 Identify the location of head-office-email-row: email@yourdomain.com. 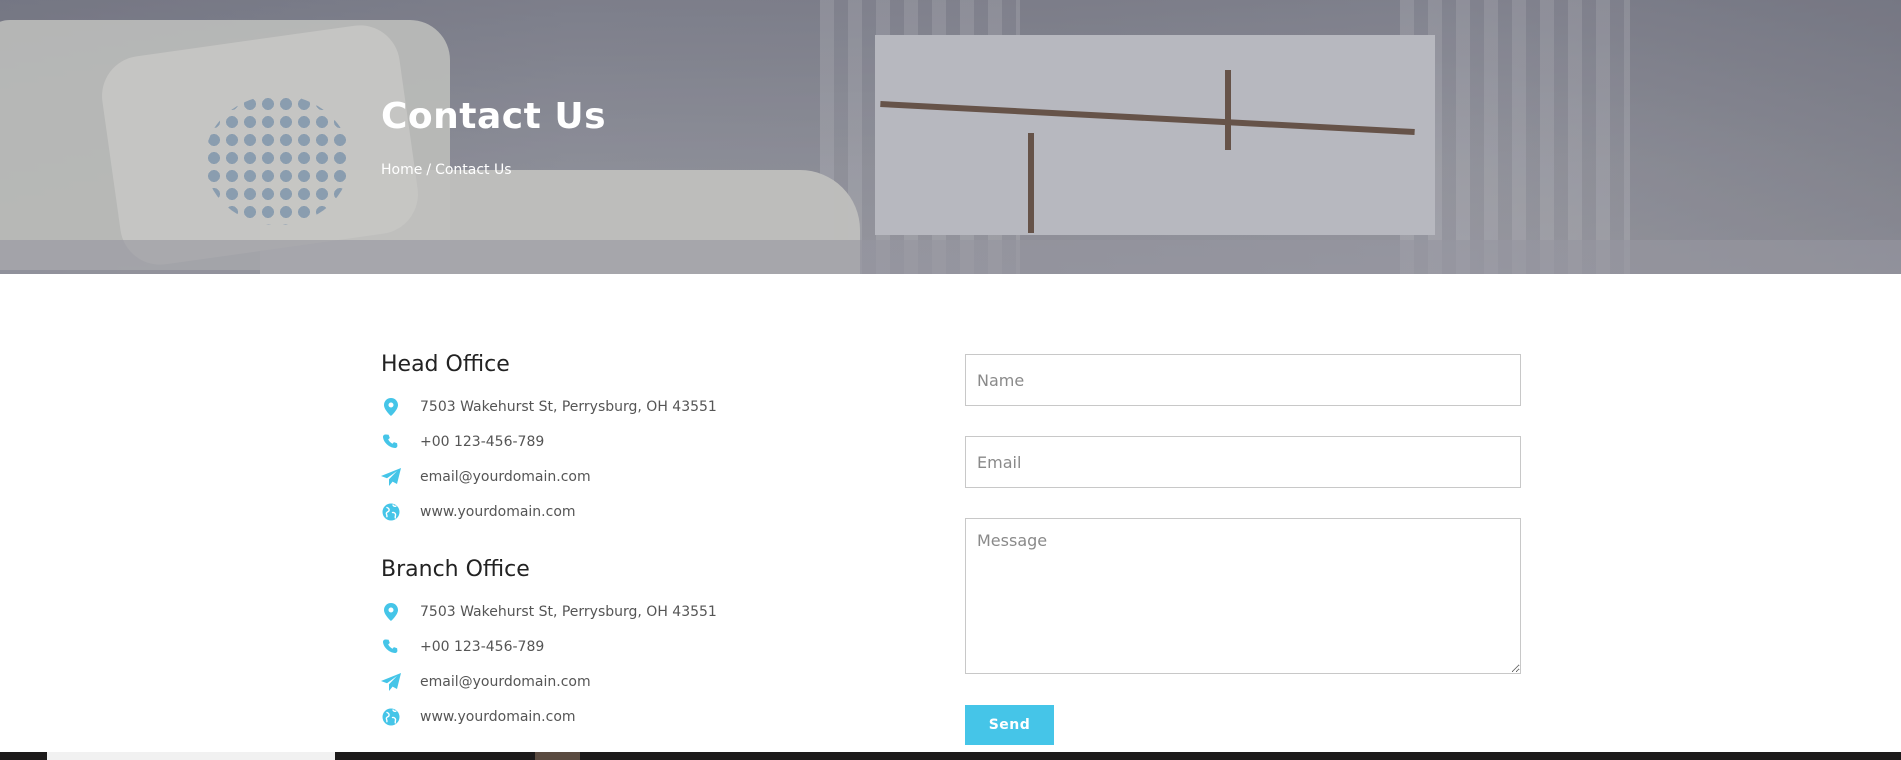
(486, 477).